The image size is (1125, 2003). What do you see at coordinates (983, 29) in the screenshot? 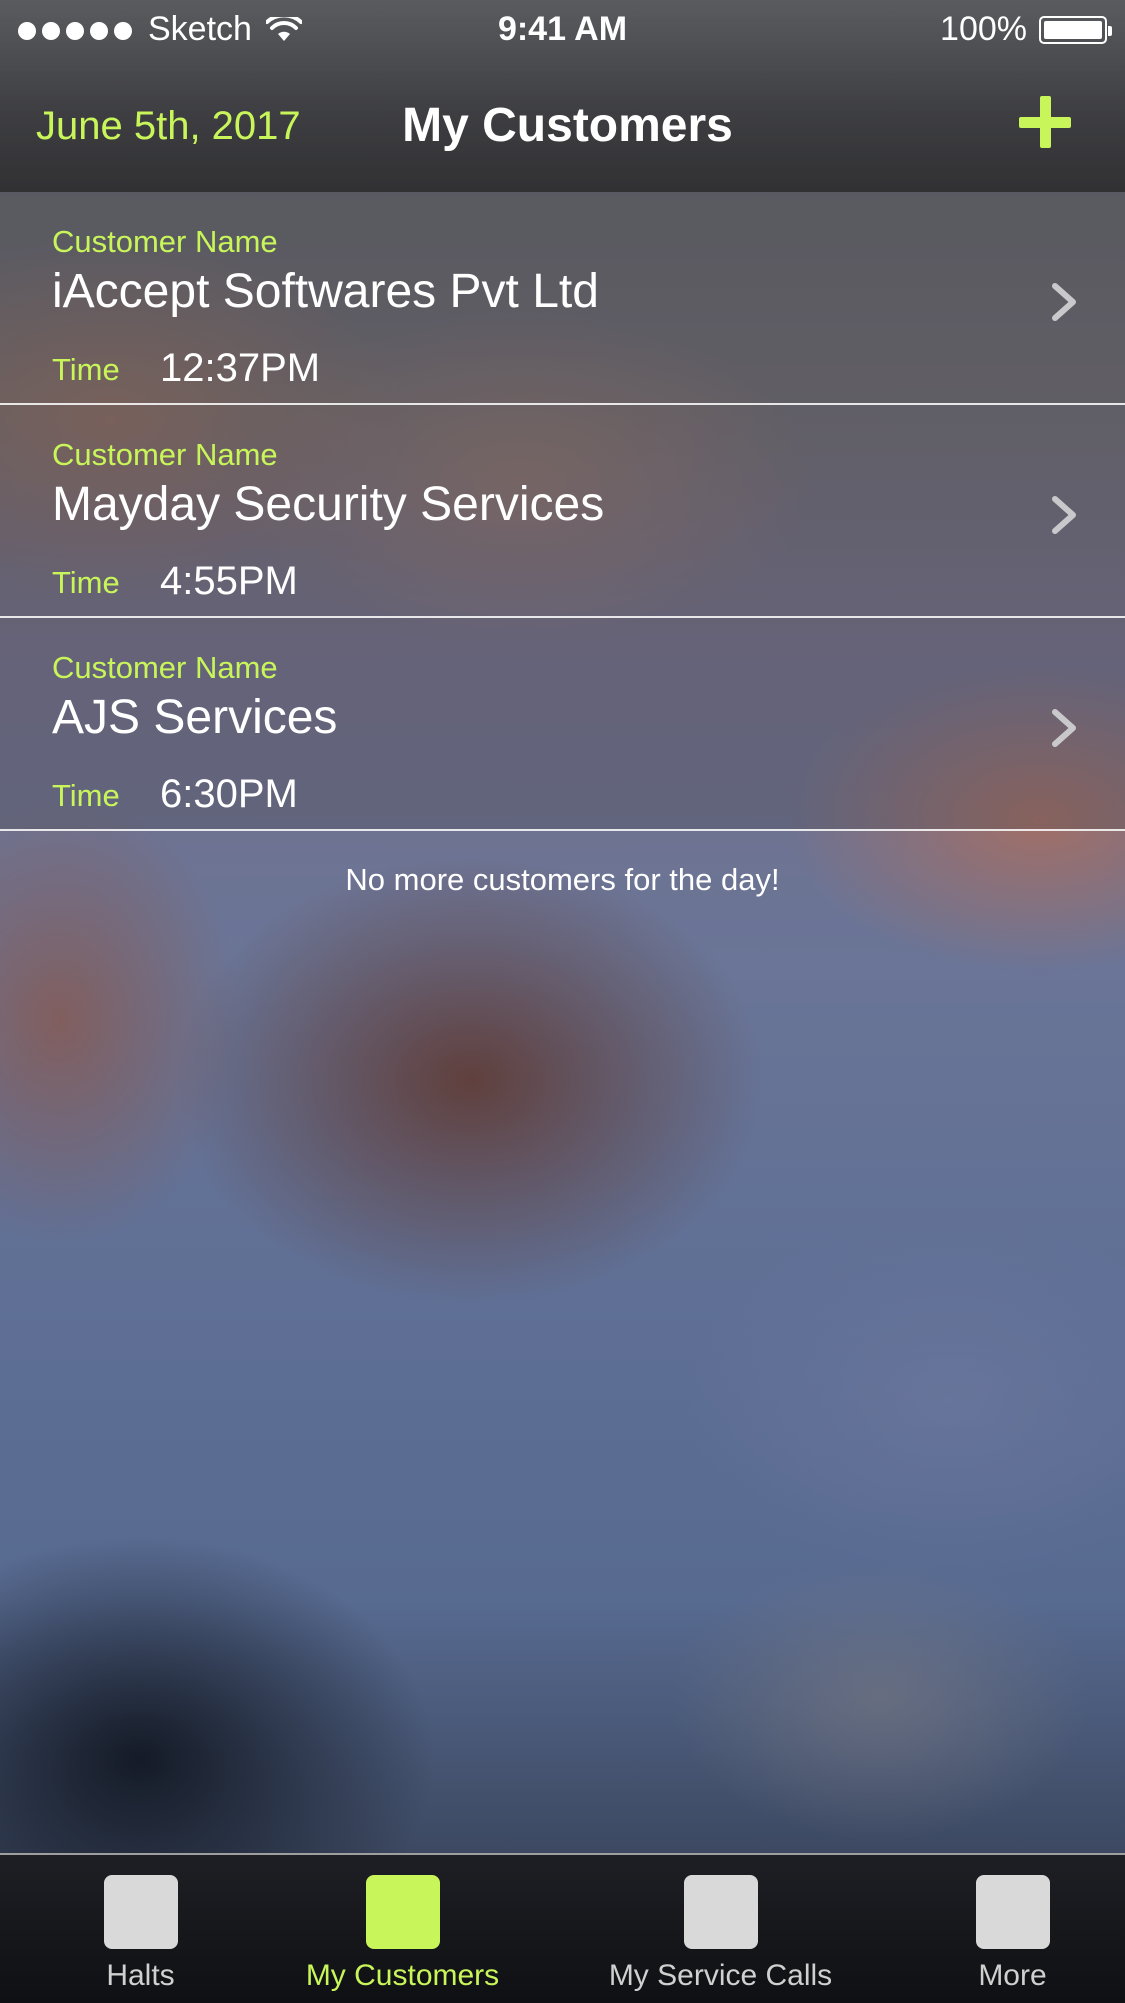
I see `battery-percent: 100%` at bounding box center [983, 29].